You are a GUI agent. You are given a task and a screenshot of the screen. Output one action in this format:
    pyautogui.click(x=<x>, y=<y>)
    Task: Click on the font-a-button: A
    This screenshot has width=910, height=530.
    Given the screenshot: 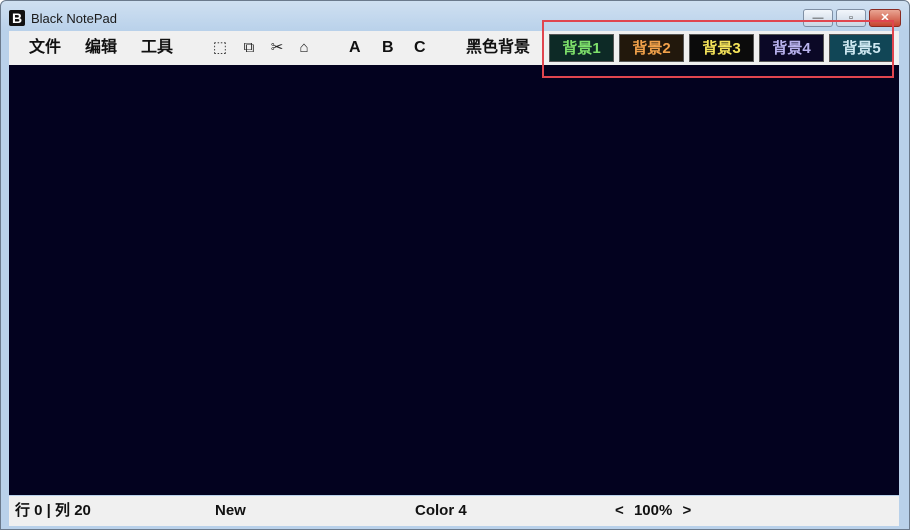 What is the action you would take?
    pyautogui.click(x=355, y=48)
    